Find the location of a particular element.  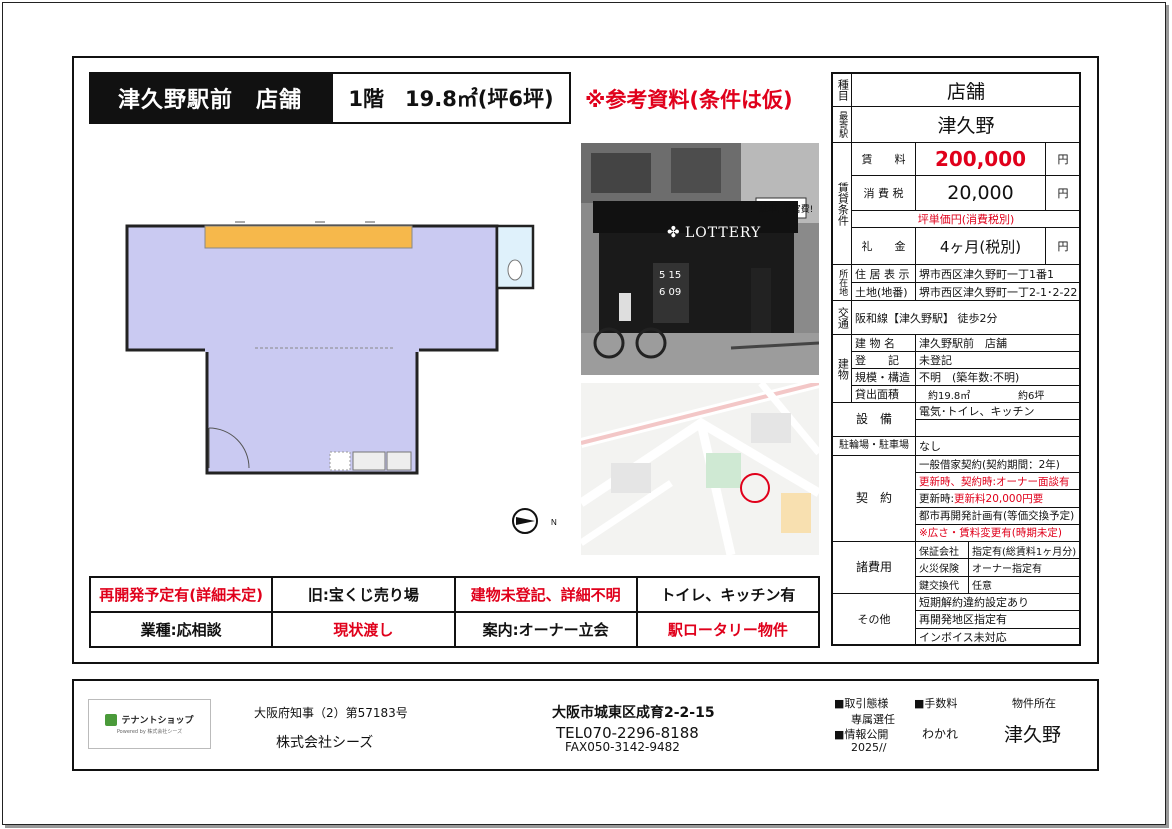

property-location-label: 物件所在 is located at coordinates (1034, 703).